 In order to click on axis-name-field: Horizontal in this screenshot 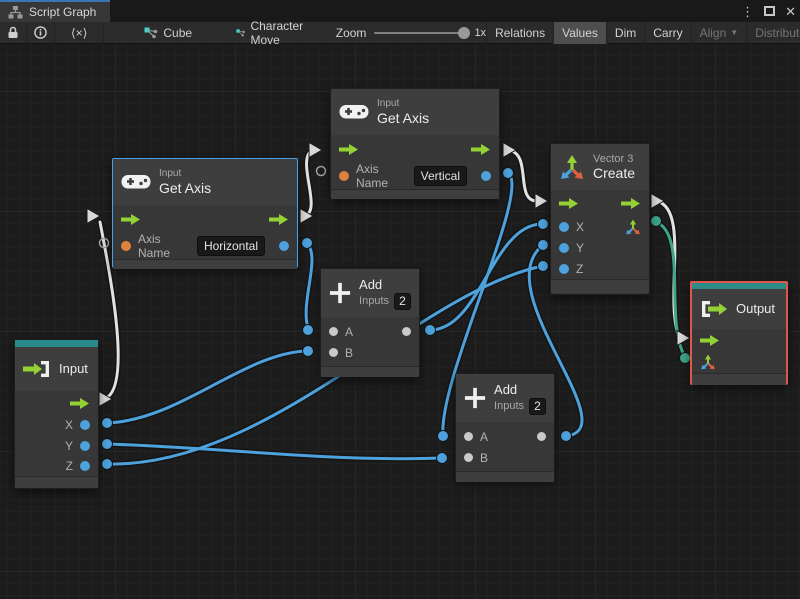, I will do `click(230, 246)`.